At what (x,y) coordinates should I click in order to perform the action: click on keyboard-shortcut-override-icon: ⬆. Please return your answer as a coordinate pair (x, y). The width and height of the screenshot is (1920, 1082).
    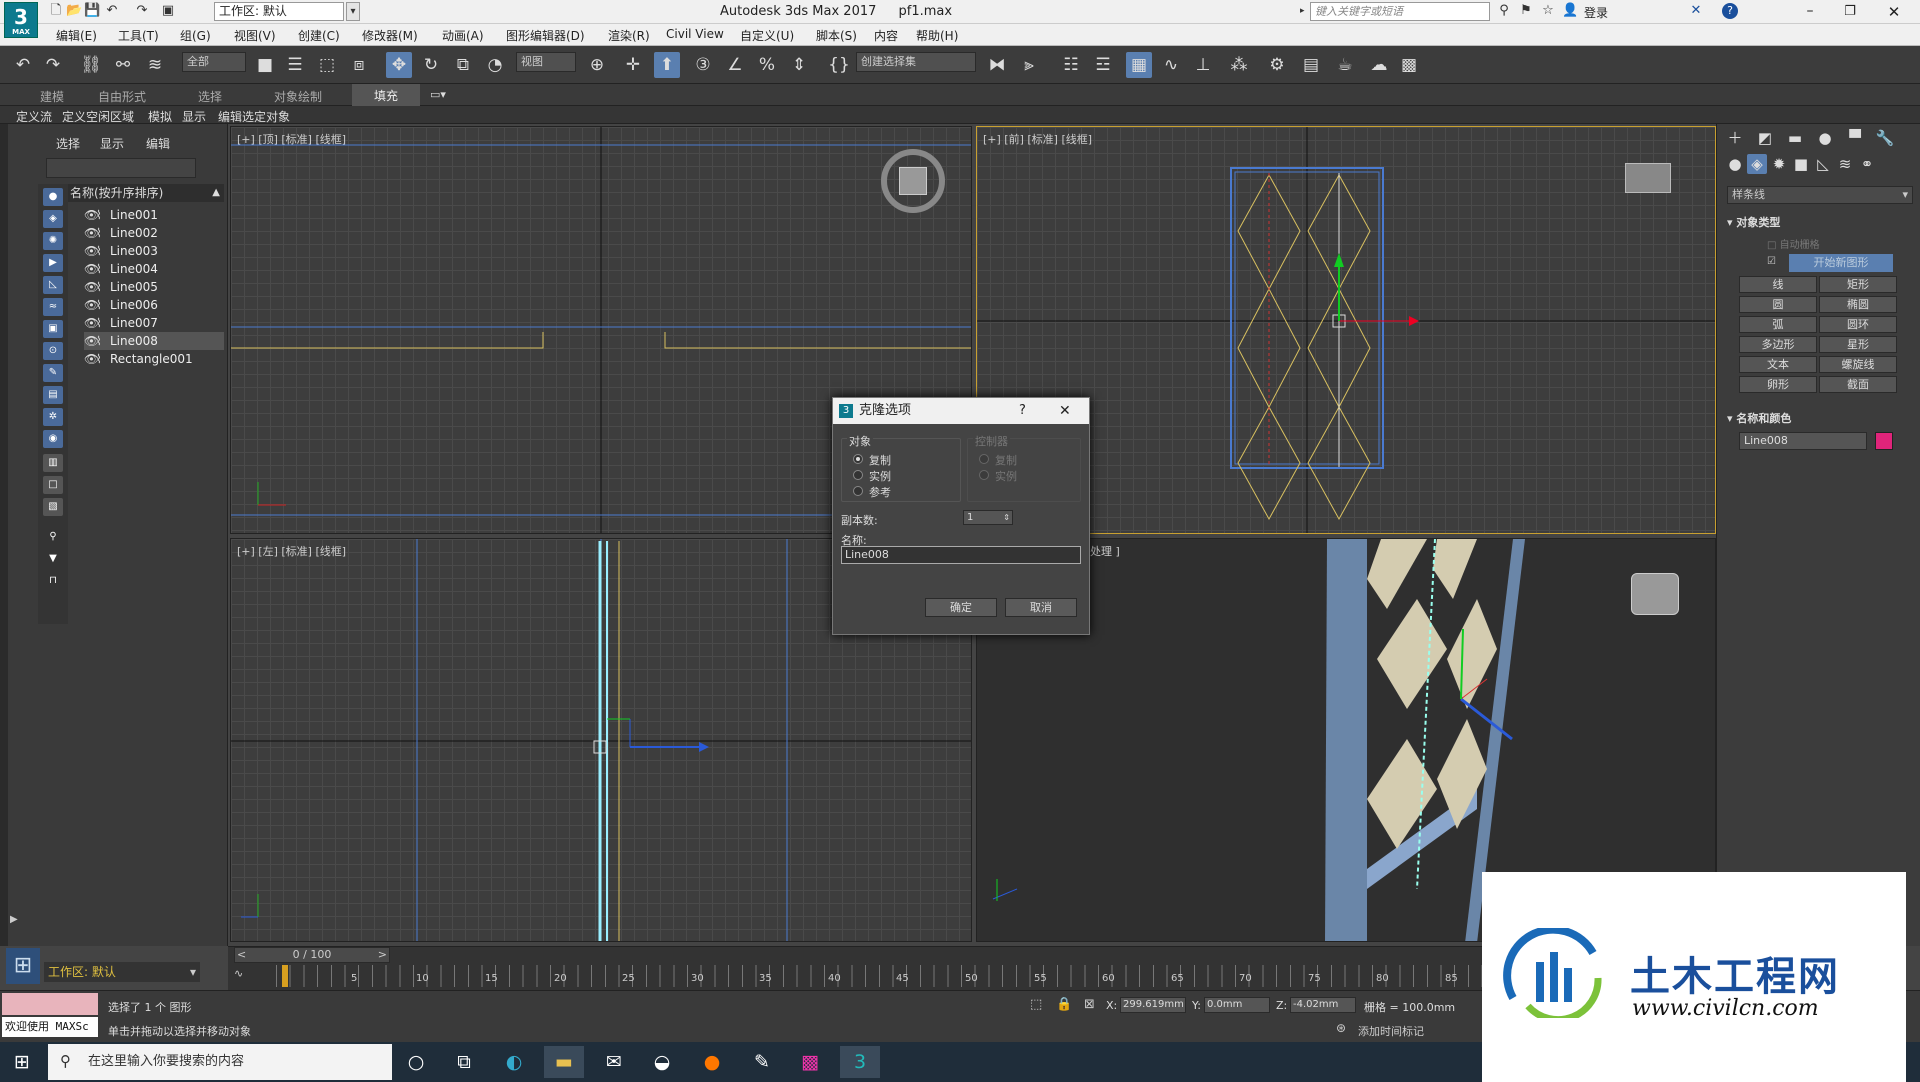
    Looking at the image, I should click on (667, 65).